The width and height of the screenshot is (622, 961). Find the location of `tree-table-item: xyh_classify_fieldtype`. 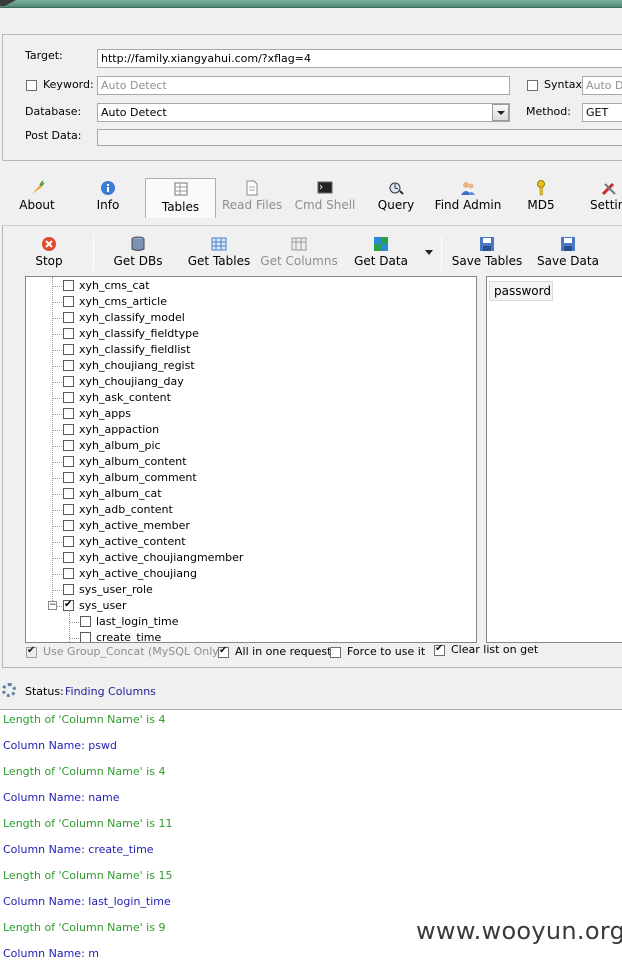

tree-table-item: xyh_classify_fieldtype is located at coordinates (262, 334).